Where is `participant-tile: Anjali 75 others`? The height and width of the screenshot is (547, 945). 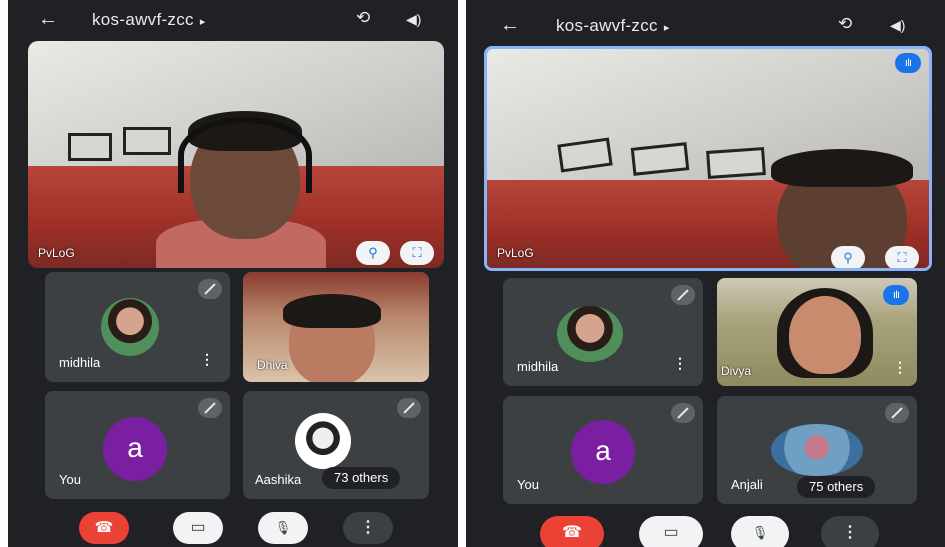 participant-tile: Anjali 75 others is located at coordinates (817, 450).